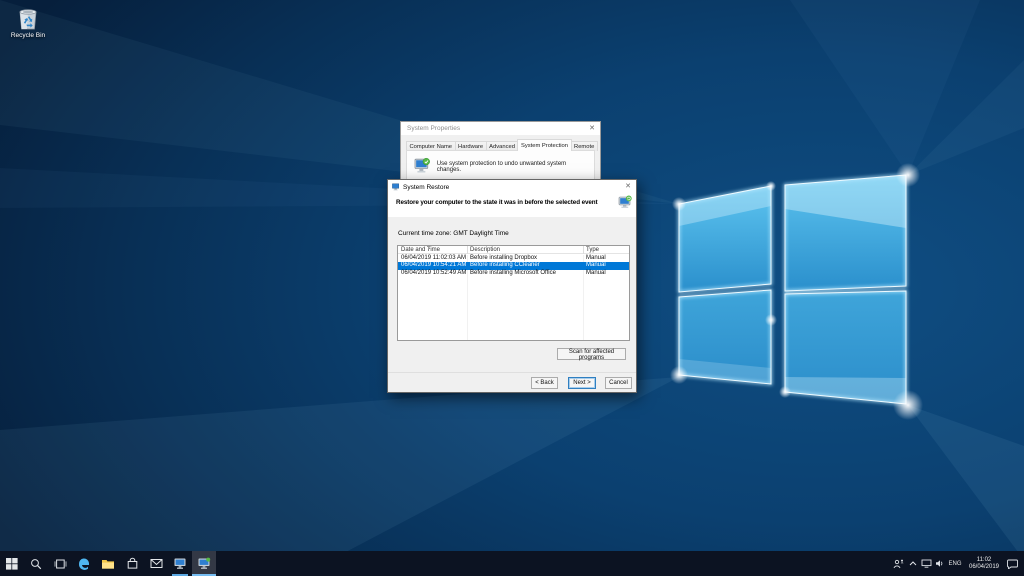 This screenshot has height=576, width=1024. I want to click on scan-affected-programs-button: Scan for affected programs, so click(591, 354).